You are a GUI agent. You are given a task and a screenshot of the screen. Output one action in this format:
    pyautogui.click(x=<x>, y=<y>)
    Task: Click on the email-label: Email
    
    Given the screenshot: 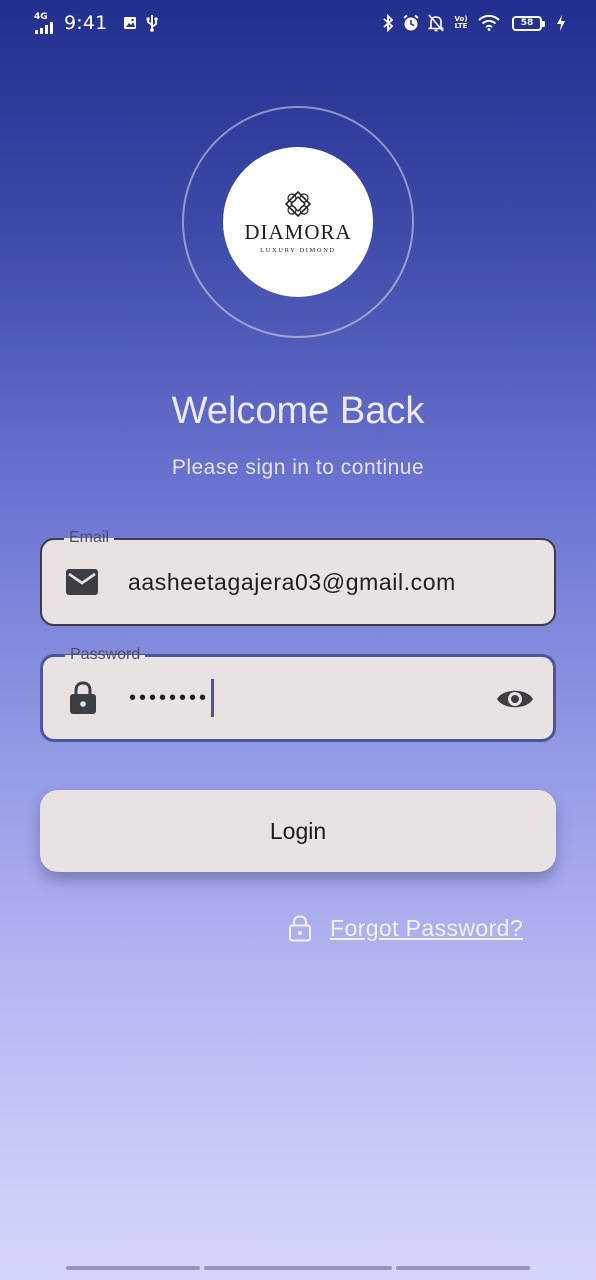 What is the action you would take?
    pyautogui.click(x=89, y=538)
    